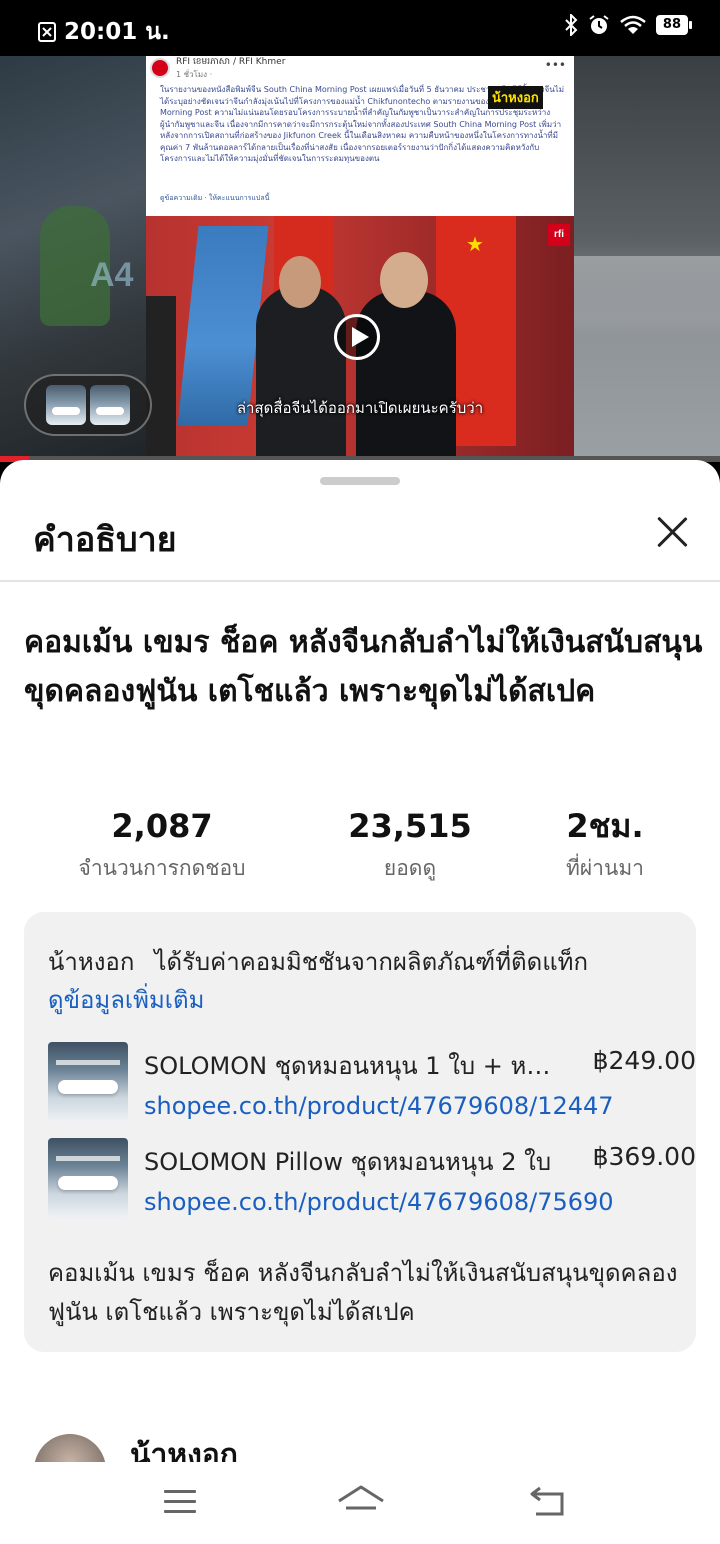 The height and width of the screenshot is (1544, 720). I want to click on battery-level: 88, so click(671, 25).